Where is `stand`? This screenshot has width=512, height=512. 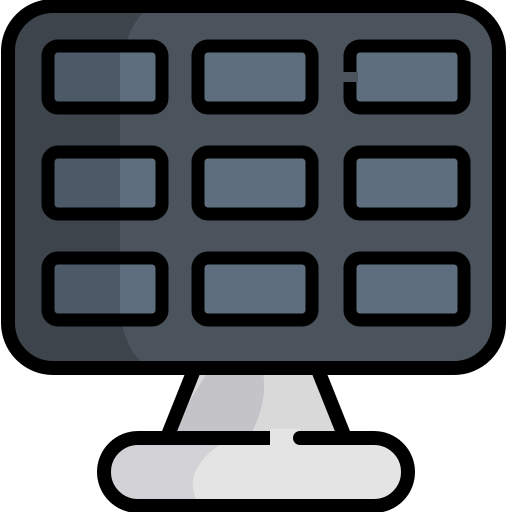 stand is located at coordinates (256, 405).